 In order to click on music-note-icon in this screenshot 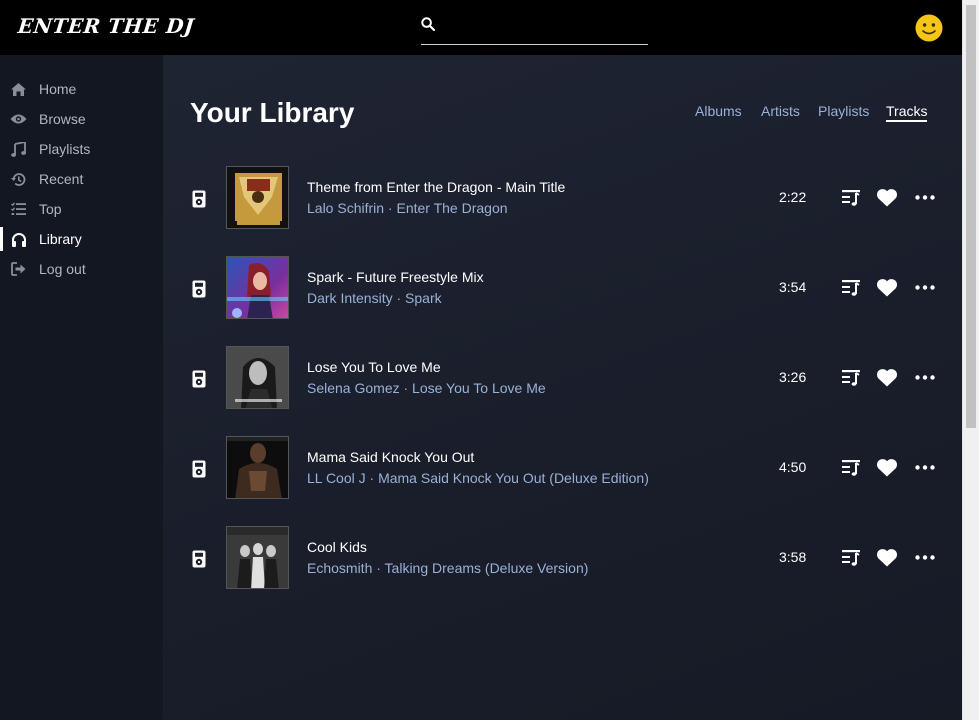, I will do `click(18, 149)`.